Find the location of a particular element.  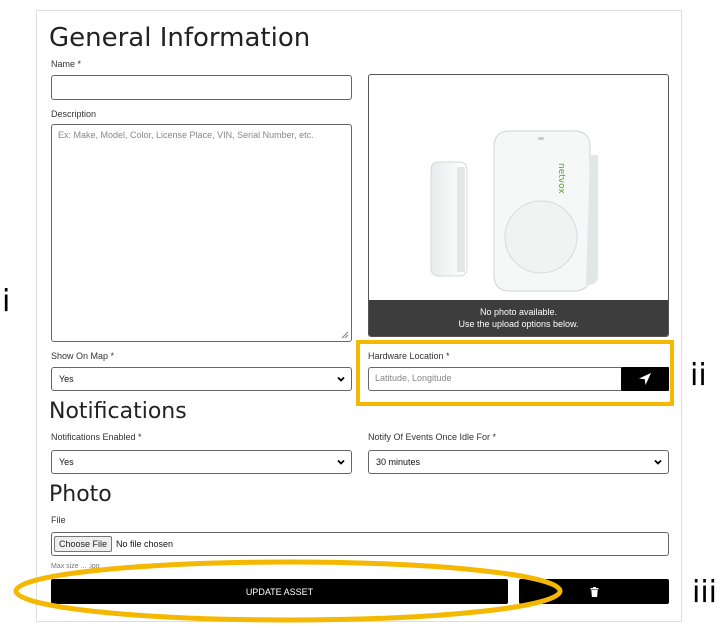

show-on-map-label: Show On Map * is located at coordinates (83, 356).